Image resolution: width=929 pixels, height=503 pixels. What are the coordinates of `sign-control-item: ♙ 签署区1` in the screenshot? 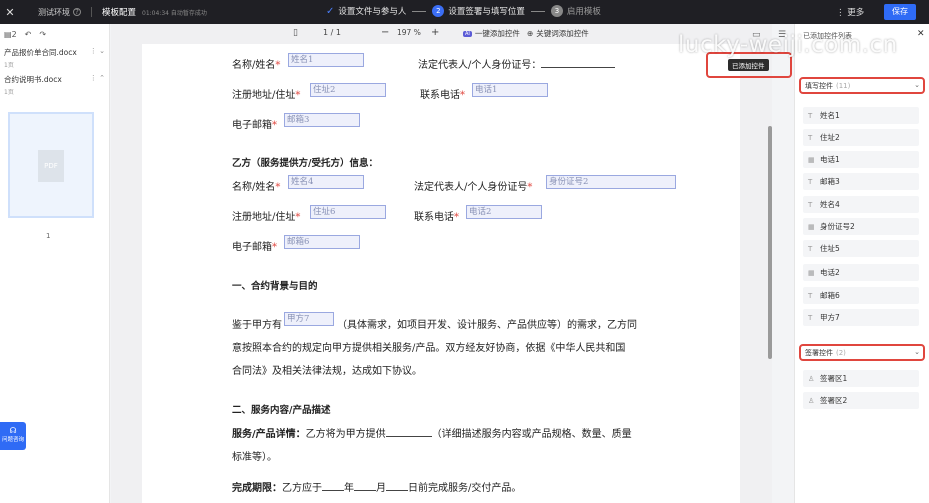 It's located at (861, 378).